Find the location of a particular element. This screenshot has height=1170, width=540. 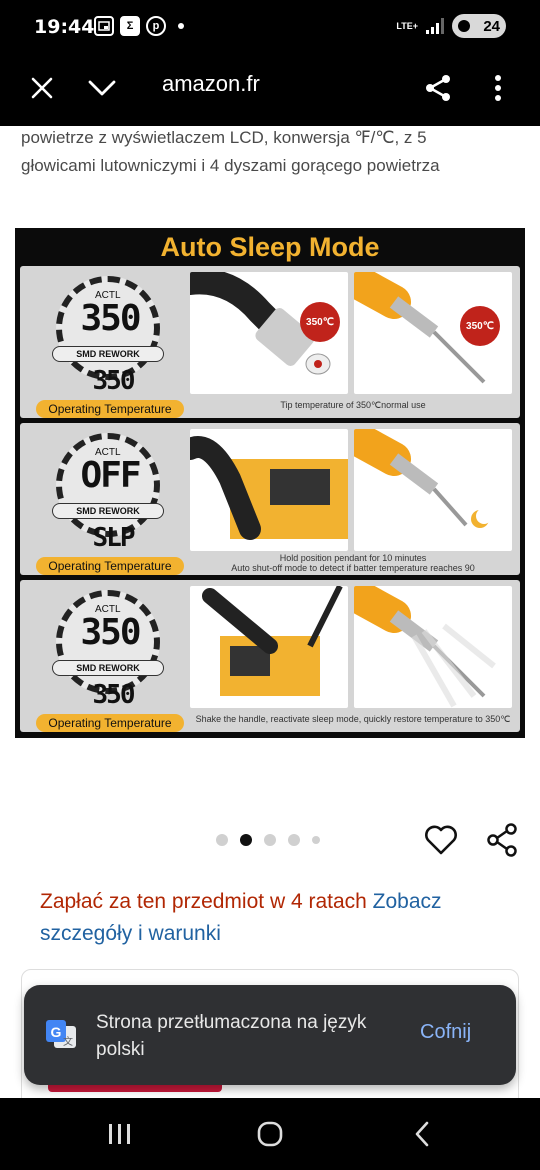

battery-level: 24 is located at coordinates (491, 26).